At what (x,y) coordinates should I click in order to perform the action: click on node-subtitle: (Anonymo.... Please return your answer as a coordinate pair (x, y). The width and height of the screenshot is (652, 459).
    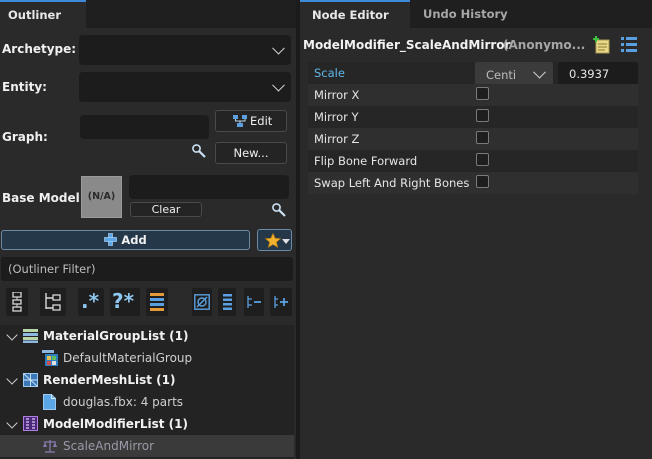
    Looking at the image, I should click on (544, 45).